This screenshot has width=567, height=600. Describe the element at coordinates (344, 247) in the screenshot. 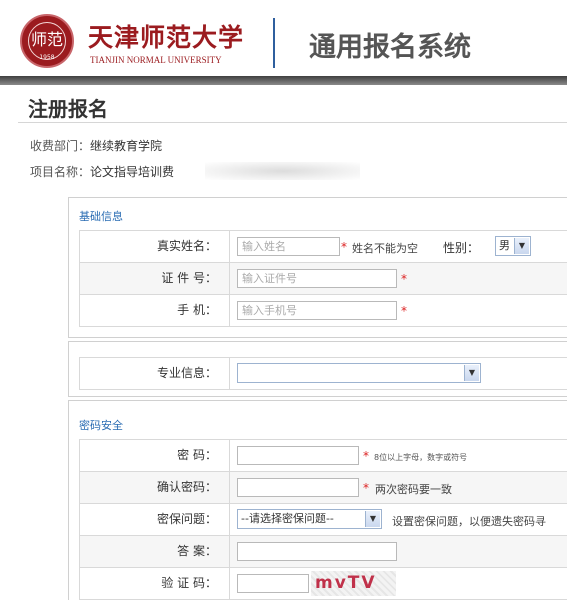

I see `name-required-mark: *` at that location.